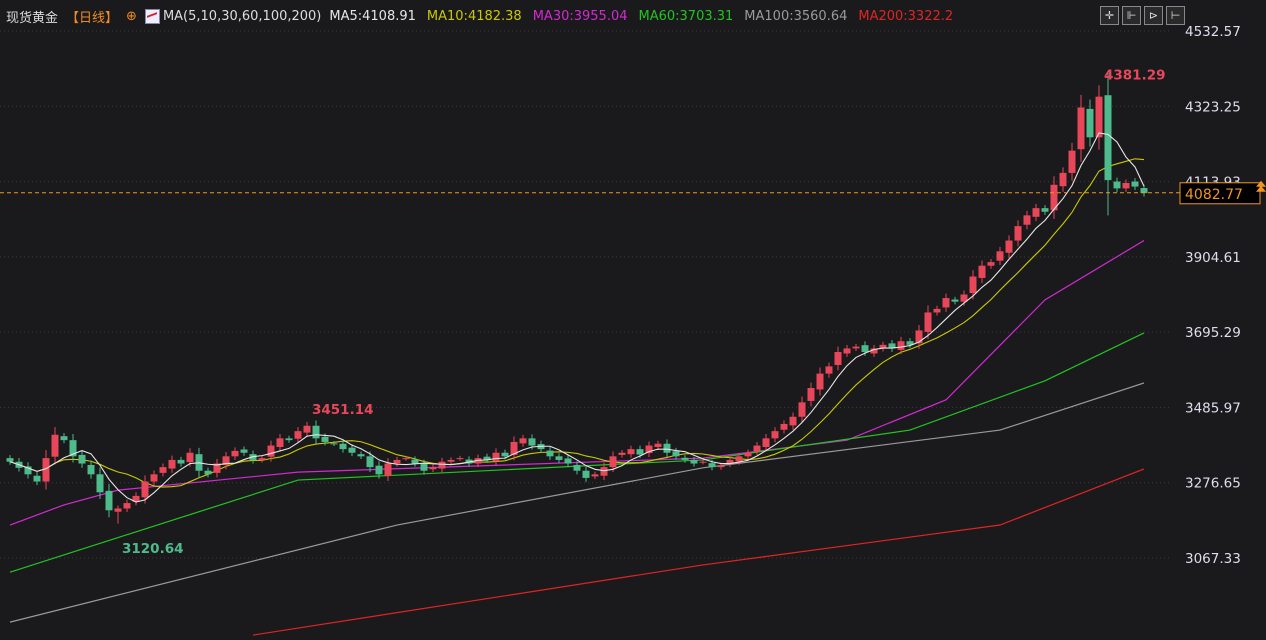  What do you see at coordinates (1213, 559) in the screenshot?
I see `y-tick-label: 3067.33` at bounding box center [1213, 559].